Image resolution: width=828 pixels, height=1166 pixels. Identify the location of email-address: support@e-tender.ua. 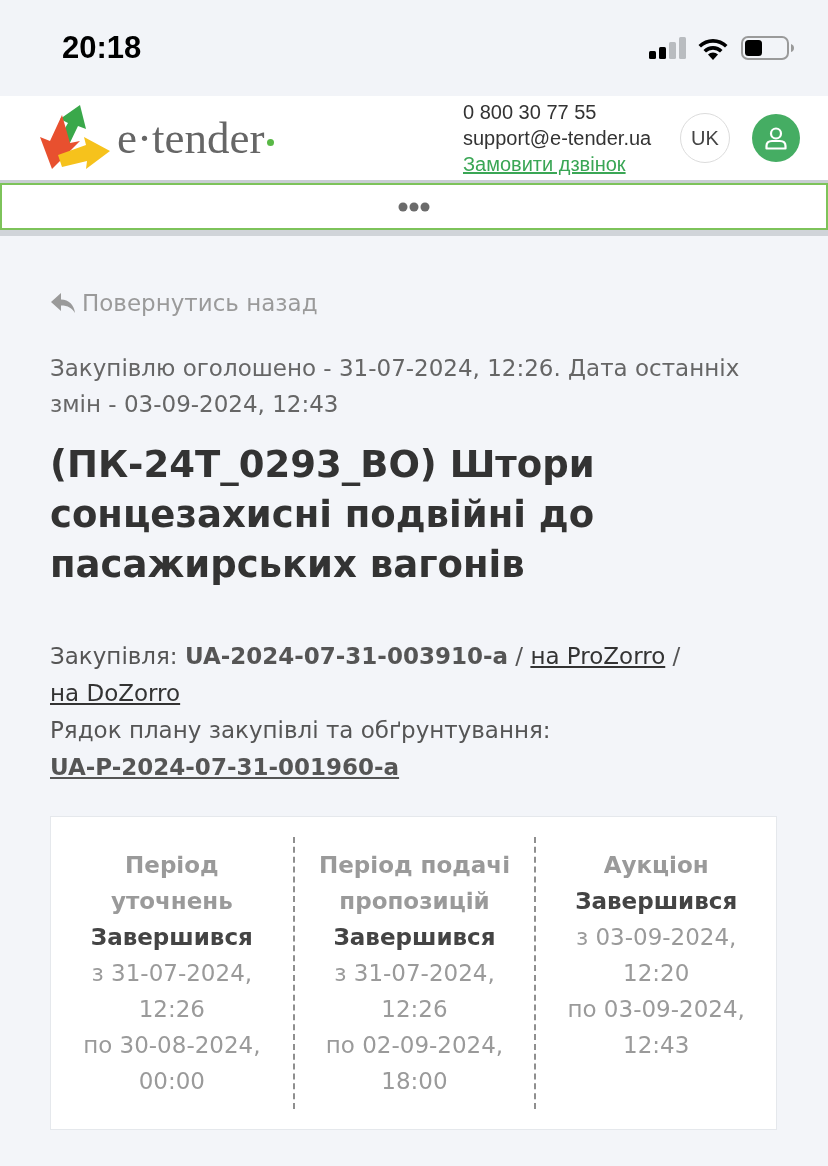
(558, 138).